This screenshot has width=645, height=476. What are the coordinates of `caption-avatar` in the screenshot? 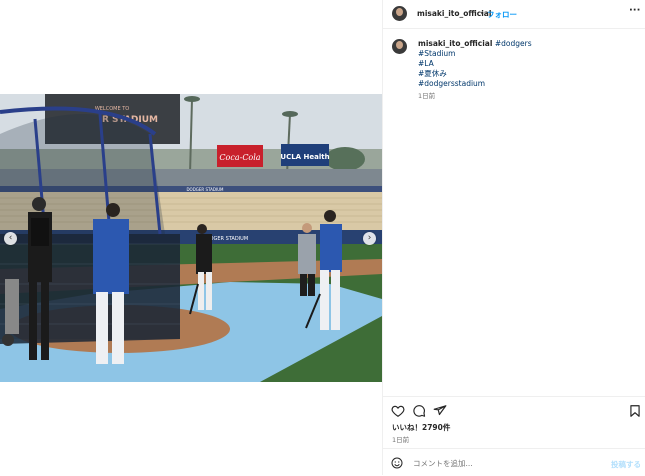 It's located at (399, 46).